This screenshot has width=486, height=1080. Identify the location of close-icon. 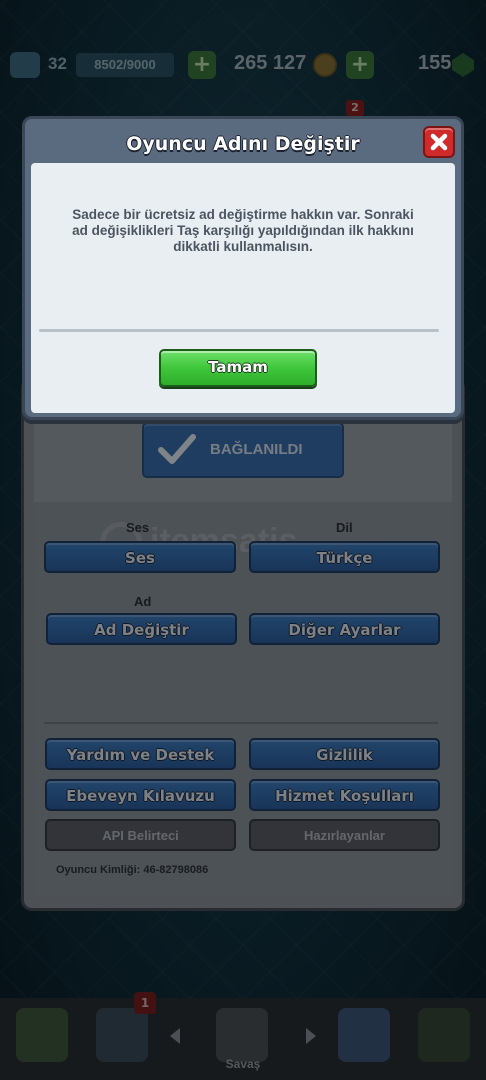
(439, 142).